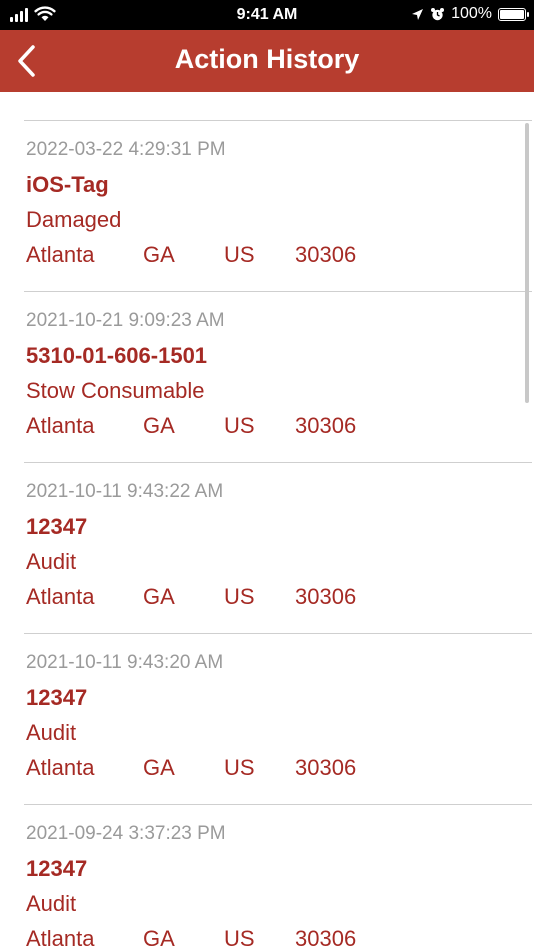  What do you see at coordinates (267, 15) in the screenshot?
I see `status-bar: 9:41 AM 100%` at bounding box center [267, 15].